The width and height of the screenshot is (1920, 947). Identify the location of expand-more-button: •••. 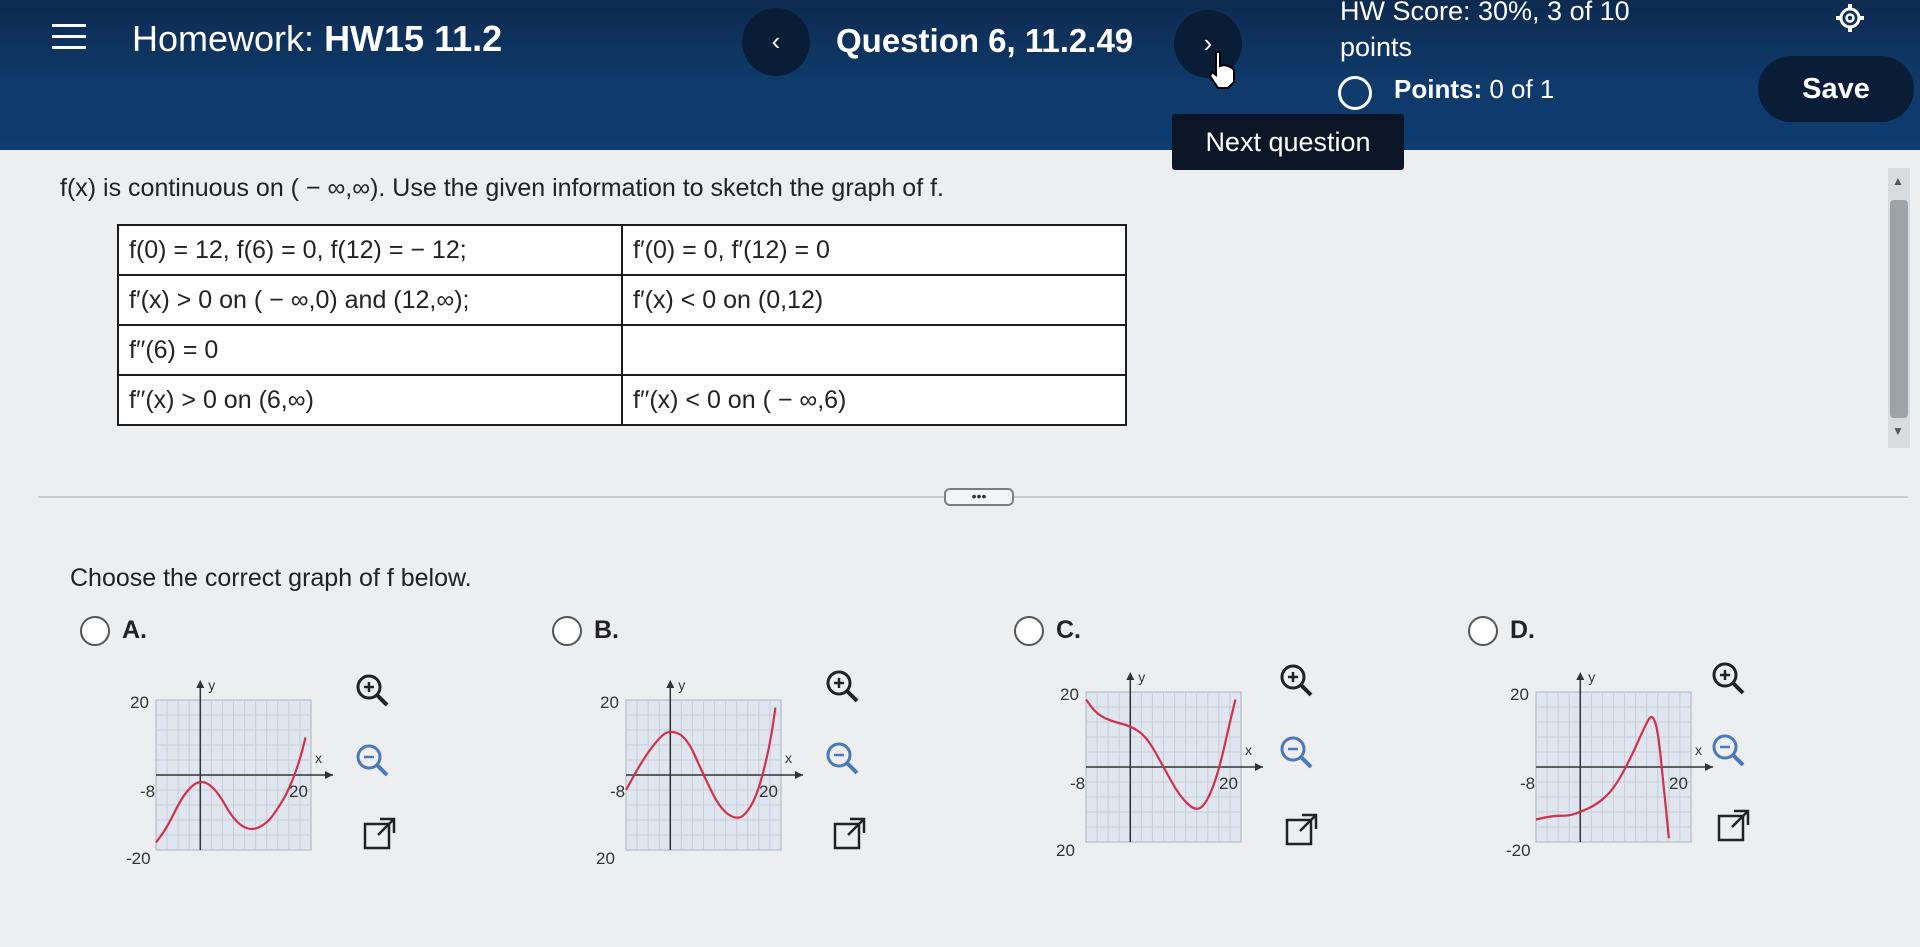
(979, 497).